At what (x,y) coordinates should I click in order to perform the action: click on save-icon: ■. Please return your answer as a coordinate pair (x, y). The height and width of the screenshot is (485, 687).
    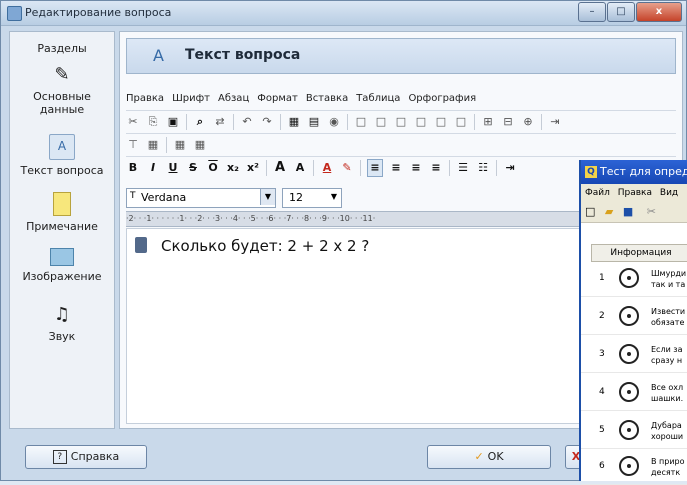
    Looking at the image, I should click on (628, 211).